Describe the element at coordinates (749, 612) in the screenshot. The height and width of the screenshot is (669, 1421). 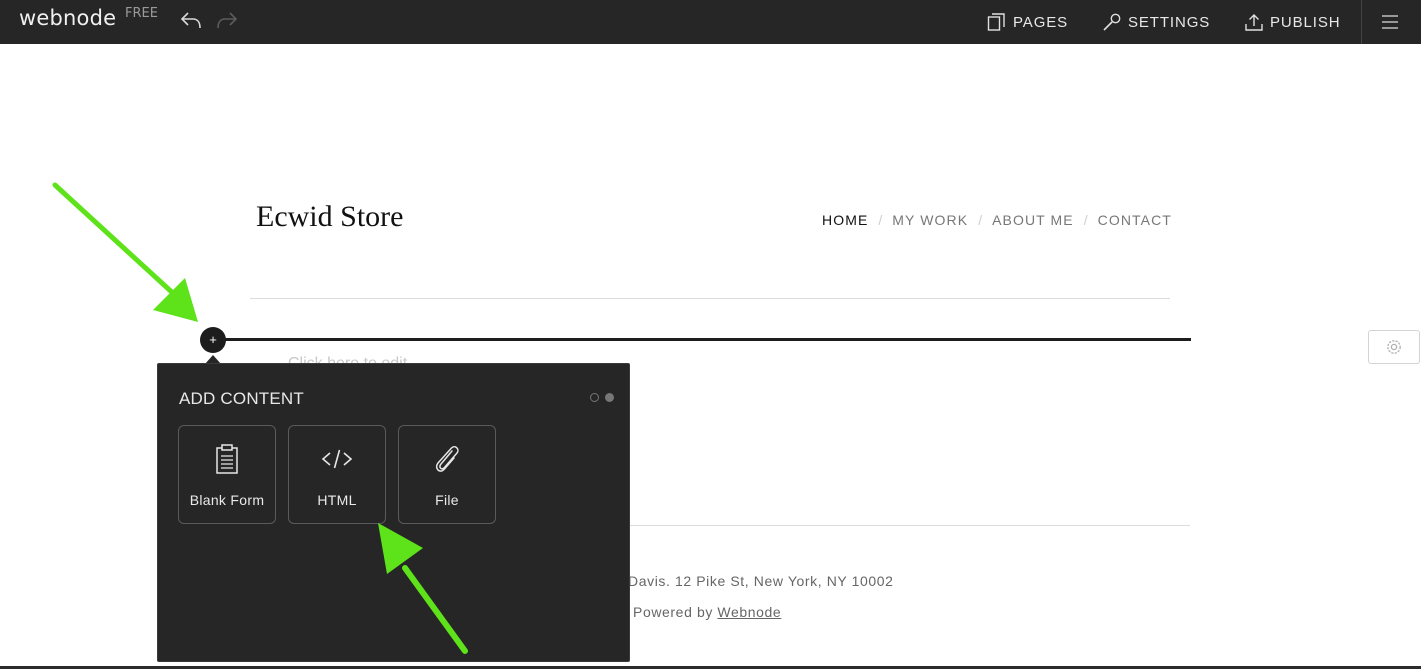
I see `webnode-link: Webnode` at that location.